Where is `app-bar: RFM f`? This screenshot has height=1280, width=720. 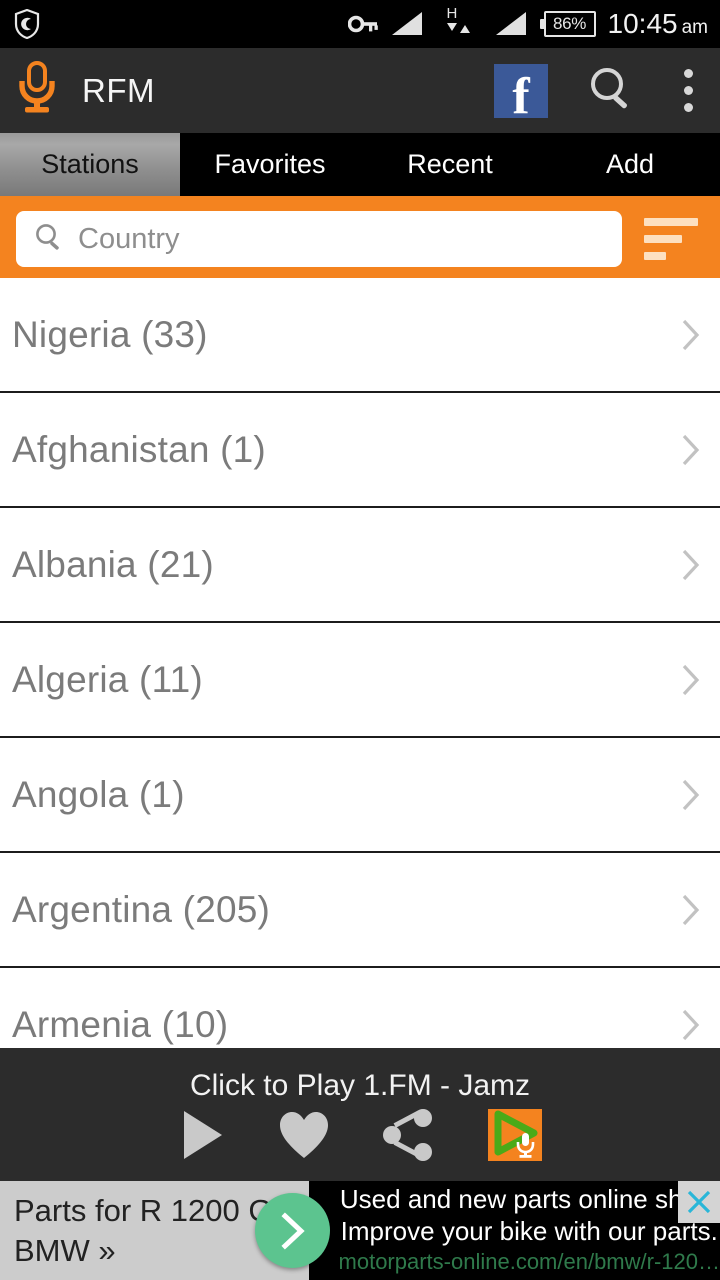 app-bar: RFM f is located at coordinates (360, 90).